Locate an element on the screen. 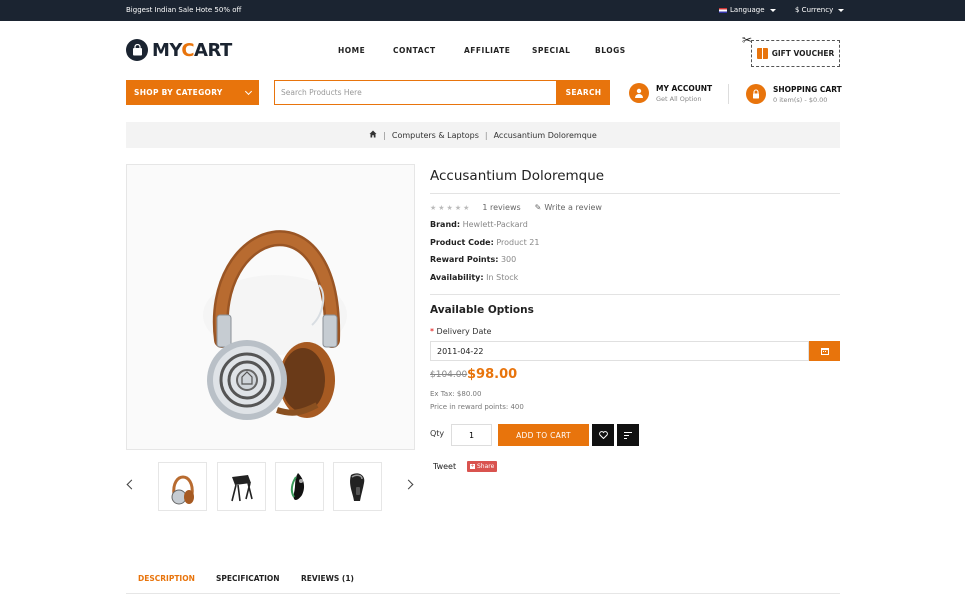  search-input is located at coordinates (415, 92).